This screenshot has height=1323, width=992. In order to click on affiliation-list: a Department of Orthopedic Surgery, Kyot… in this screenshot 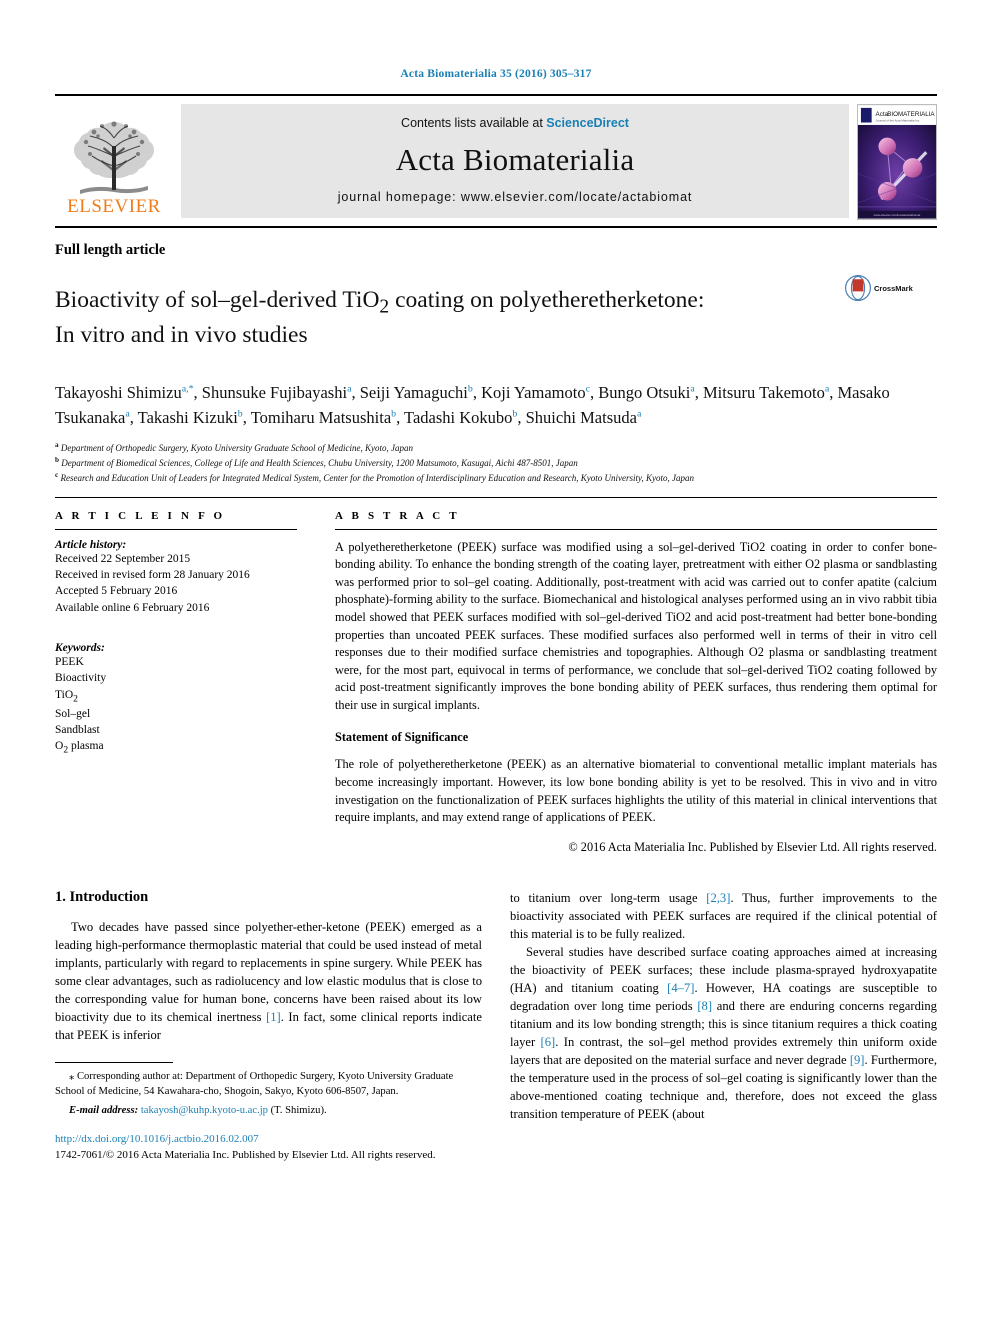, I will do `click(496, 462)`.